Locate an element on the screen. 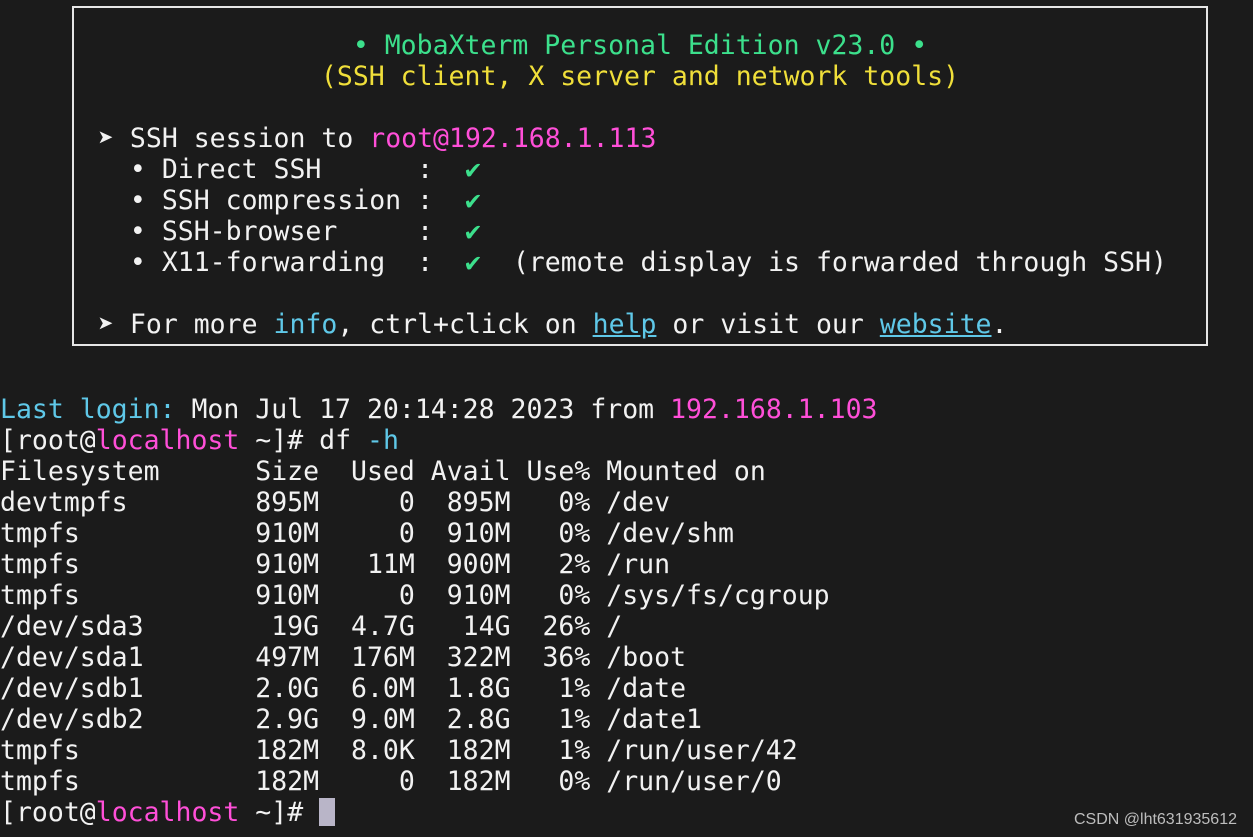 The width and height of the screenshot is (1253, 837). website-link: website is located at coordinates (936, 324).